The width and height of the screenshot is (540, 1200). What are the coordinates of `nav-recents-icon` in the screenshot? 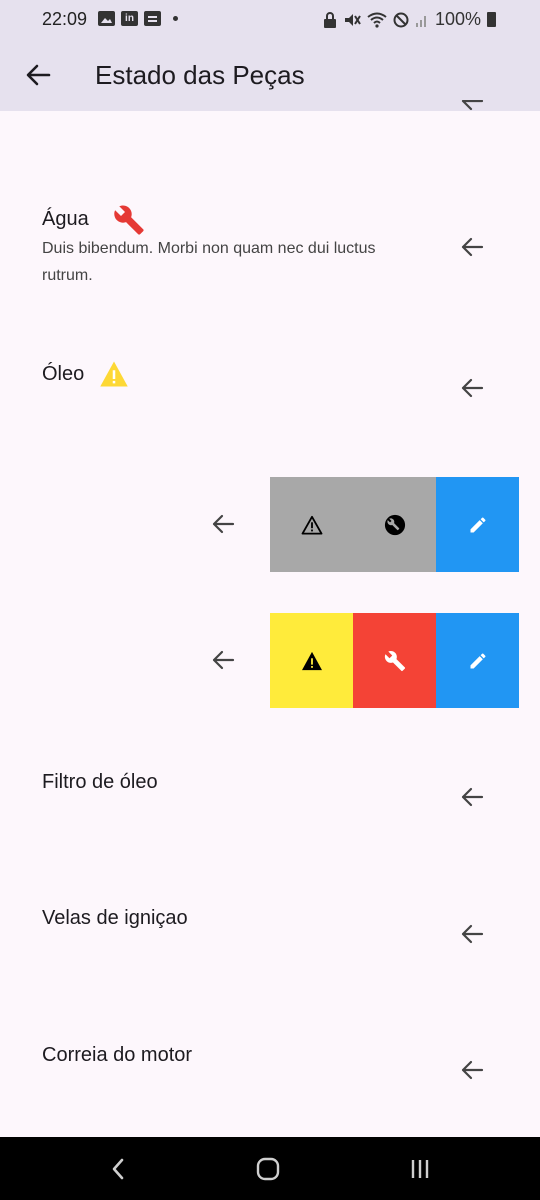 It's located at (420, 1169).